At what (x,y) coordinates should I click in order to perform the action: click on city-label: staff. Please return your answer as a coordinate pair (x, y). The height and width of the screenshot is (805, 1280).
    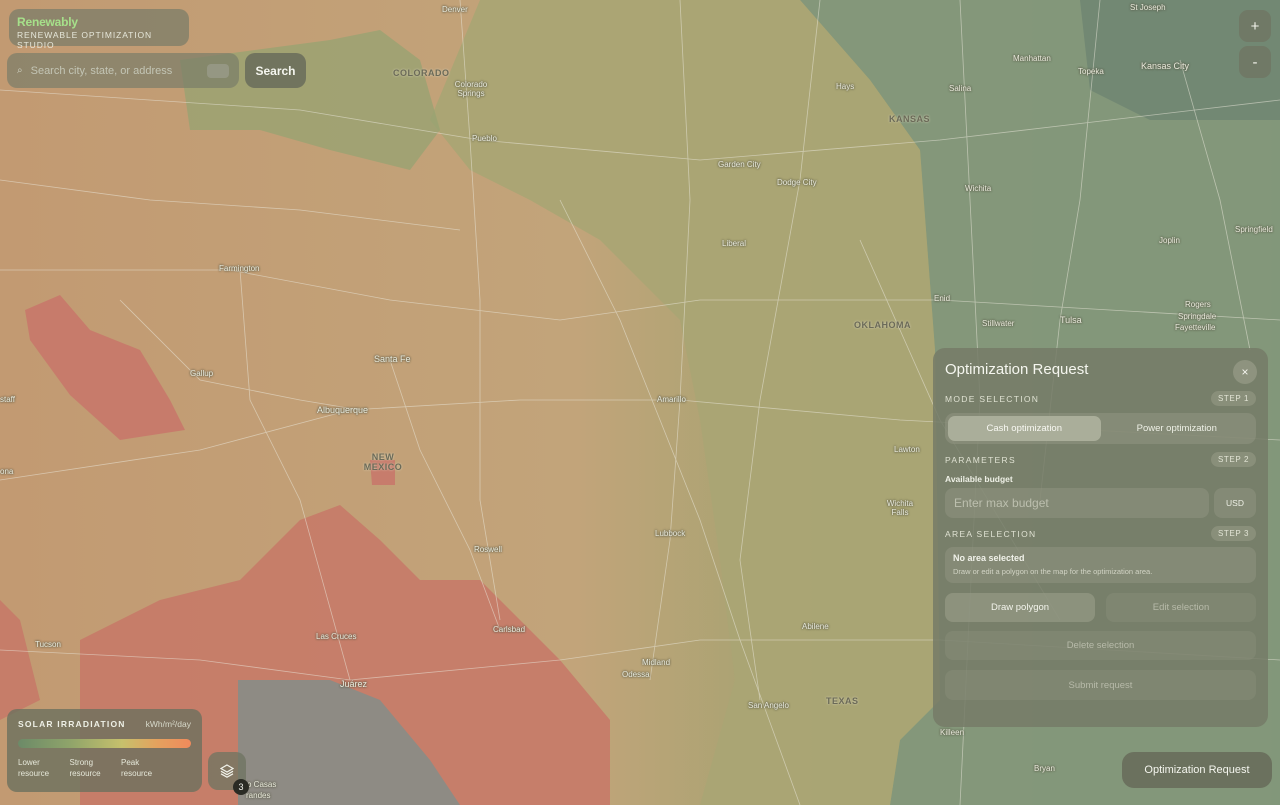
    Looking at the image, I should click on (7, 399).